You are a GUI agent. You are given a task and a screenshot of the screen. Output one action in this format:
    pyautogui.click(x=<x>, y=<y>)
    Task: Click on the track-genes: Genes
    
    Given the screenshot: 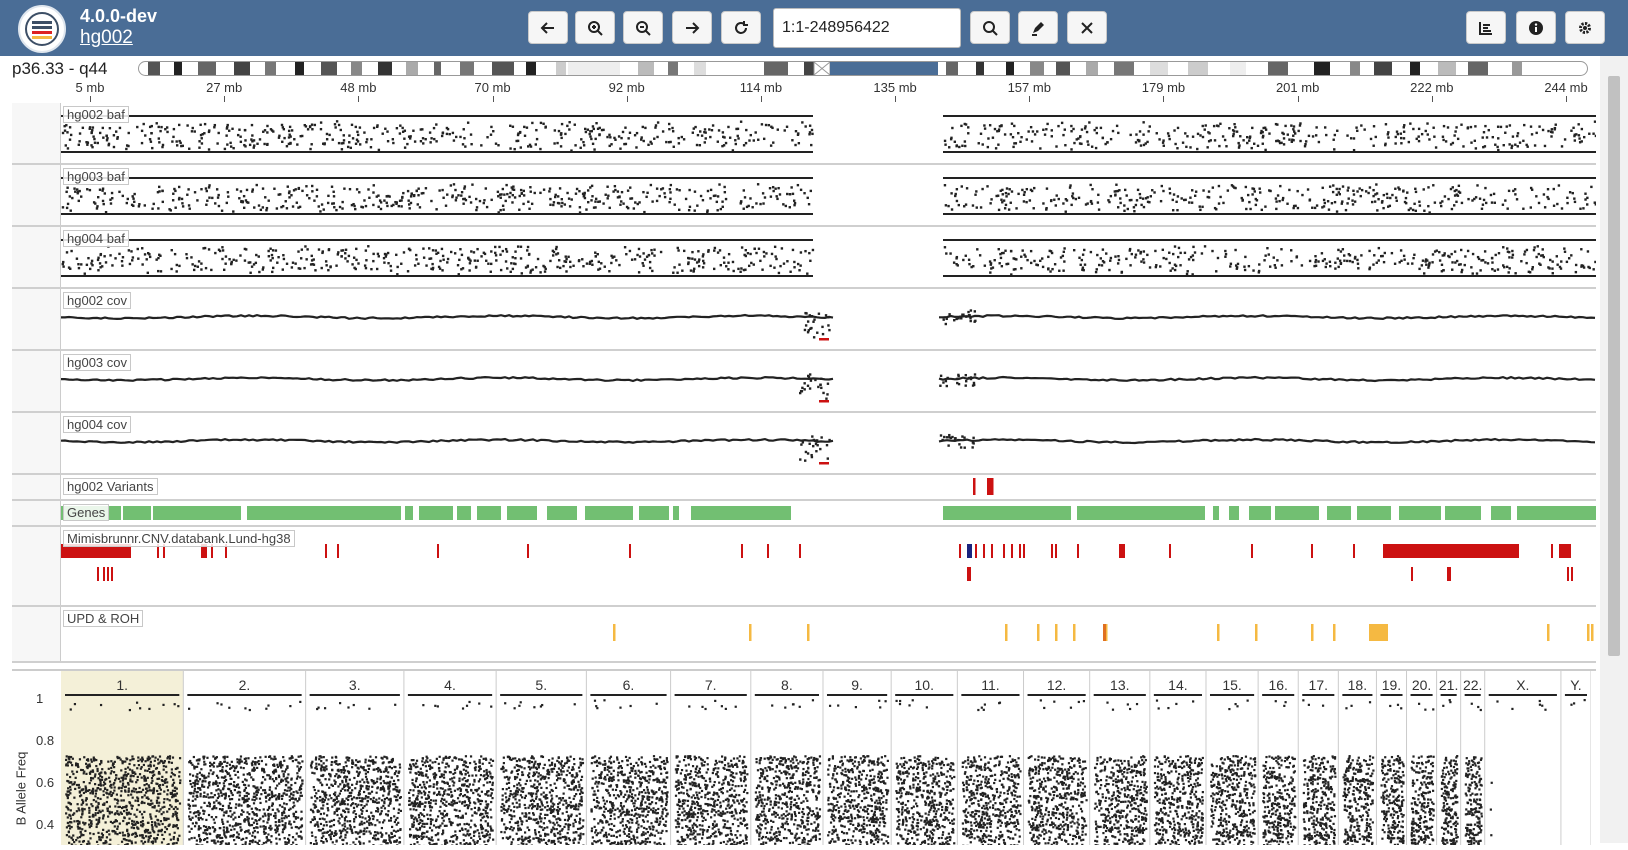 What is the action you would take?
    pyautogui.click(x=804, y=514)
    